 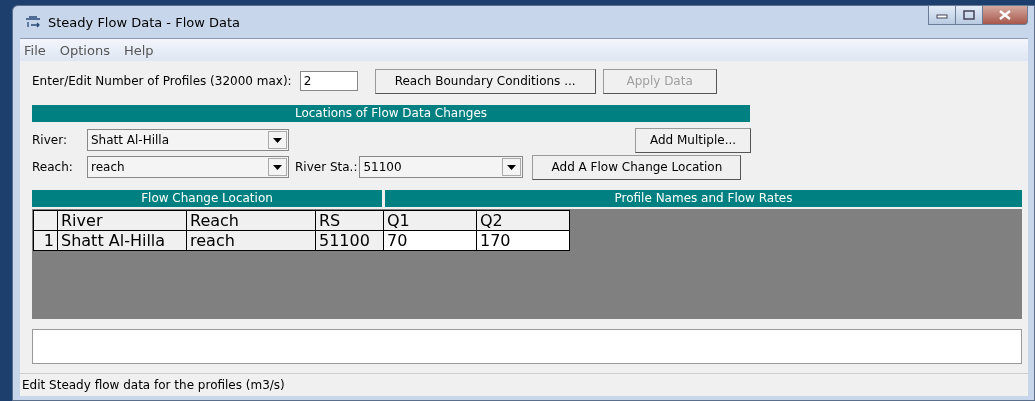 What do you see at coordinates (441, 167) in the screenshot?
I see `river-station-dropdown: 51100` at bounding box center [441, 167].